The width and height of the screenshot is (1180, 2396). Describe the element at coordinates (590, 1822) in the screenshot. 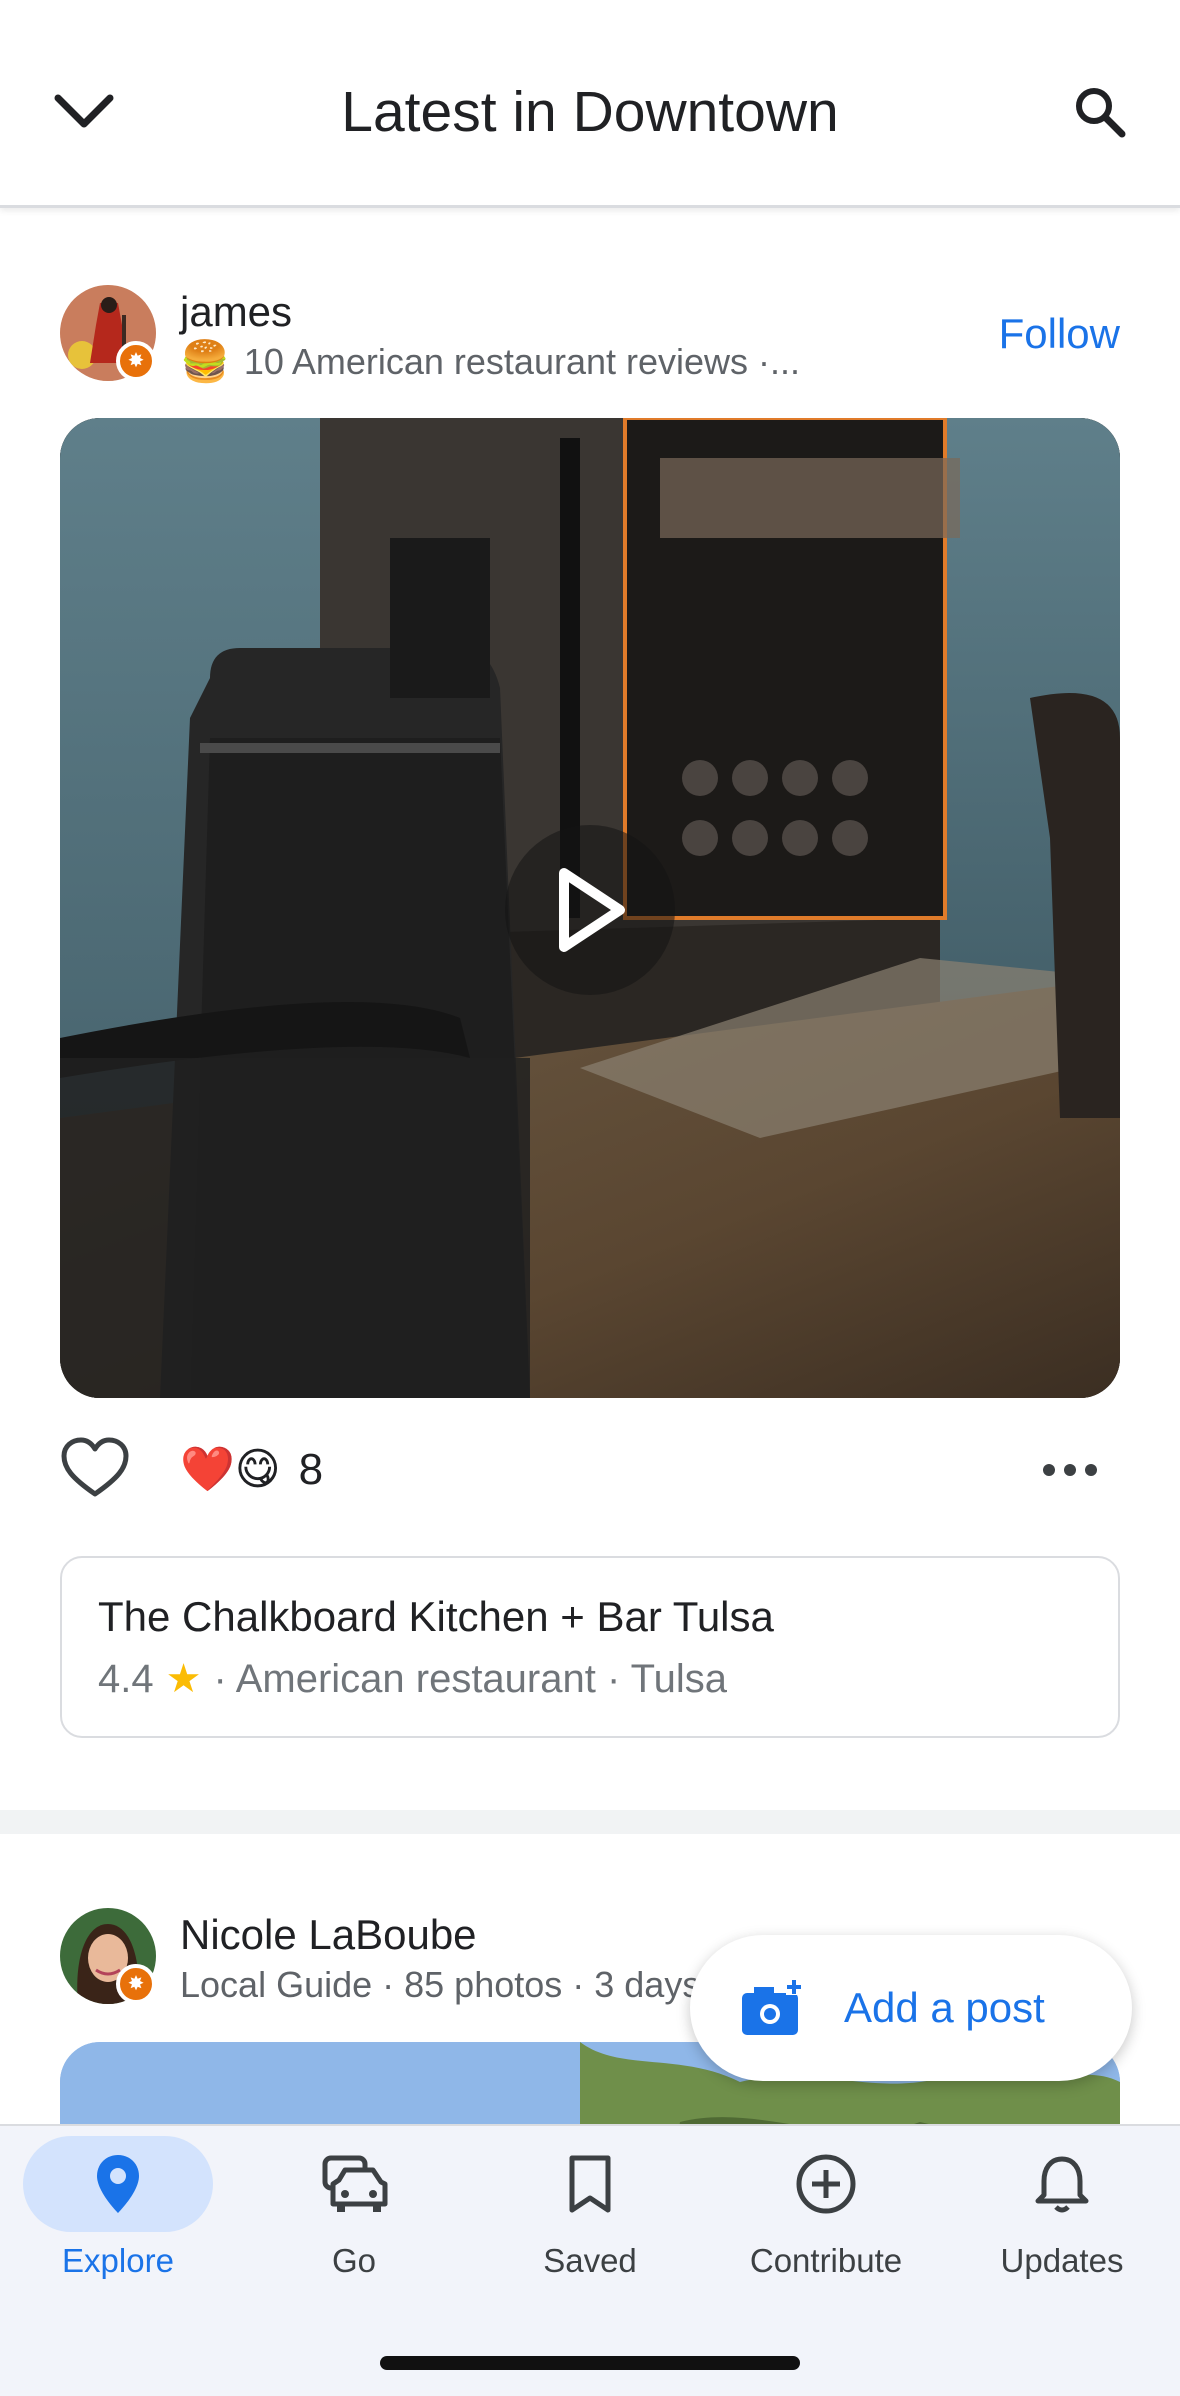

I see `feed-divider` at that location.